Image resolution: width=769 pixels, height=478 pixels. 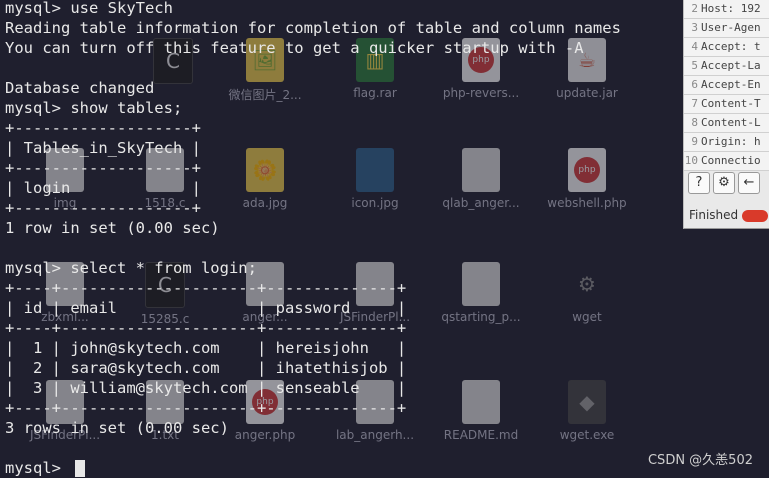 I want to click on back-arrow-icon: ←, so click(x=749, y=183).